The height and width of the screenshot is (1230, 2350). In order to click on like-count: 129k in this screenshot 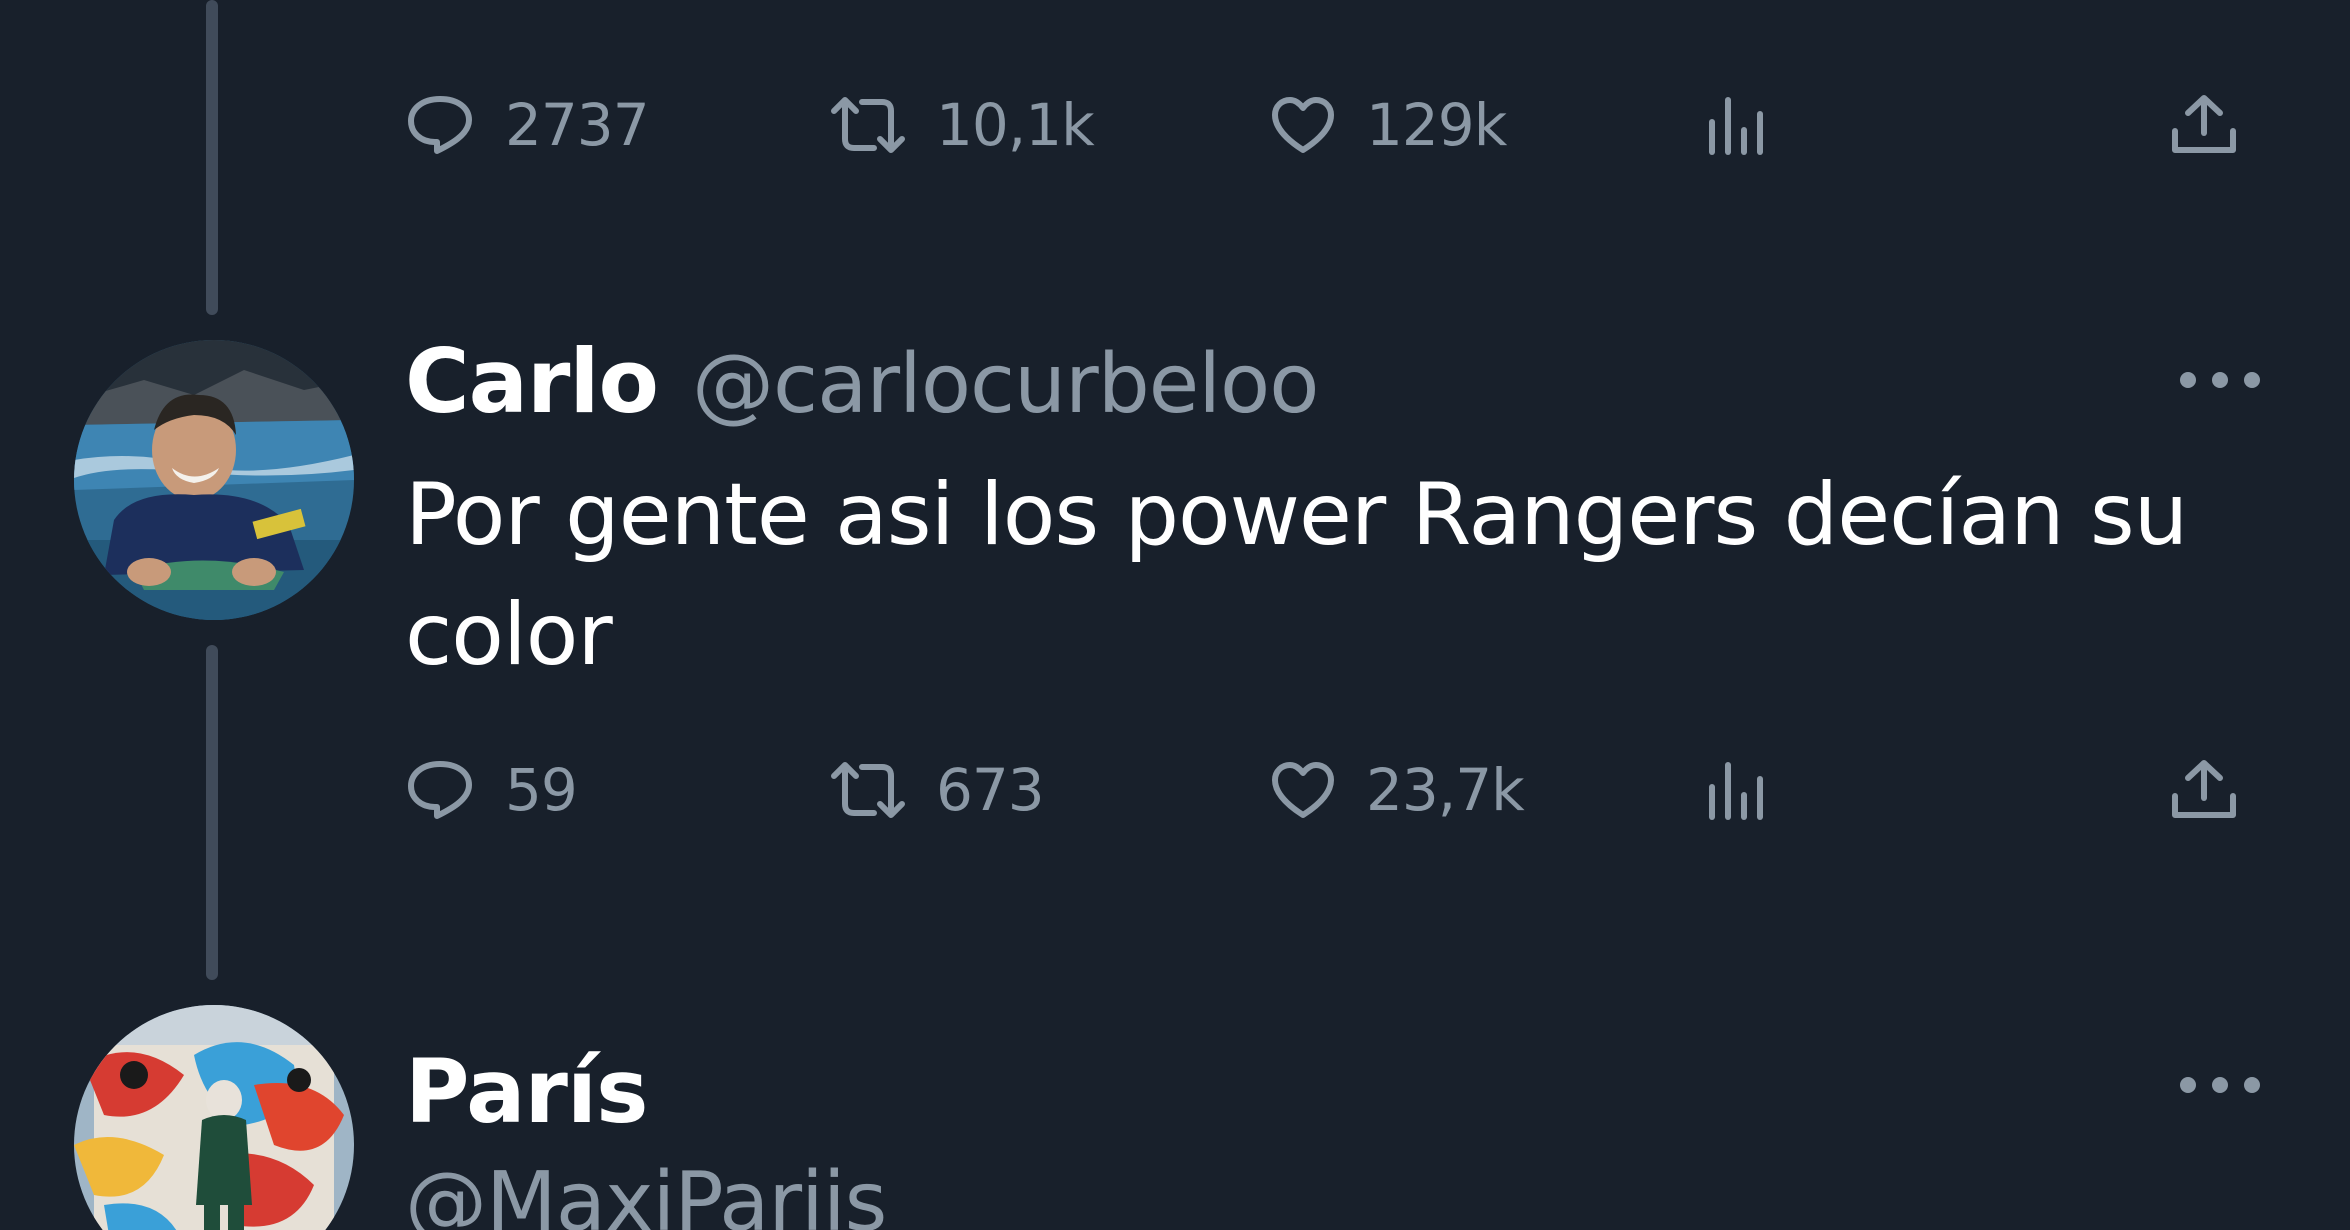, I will do `click(1436, 125)`.